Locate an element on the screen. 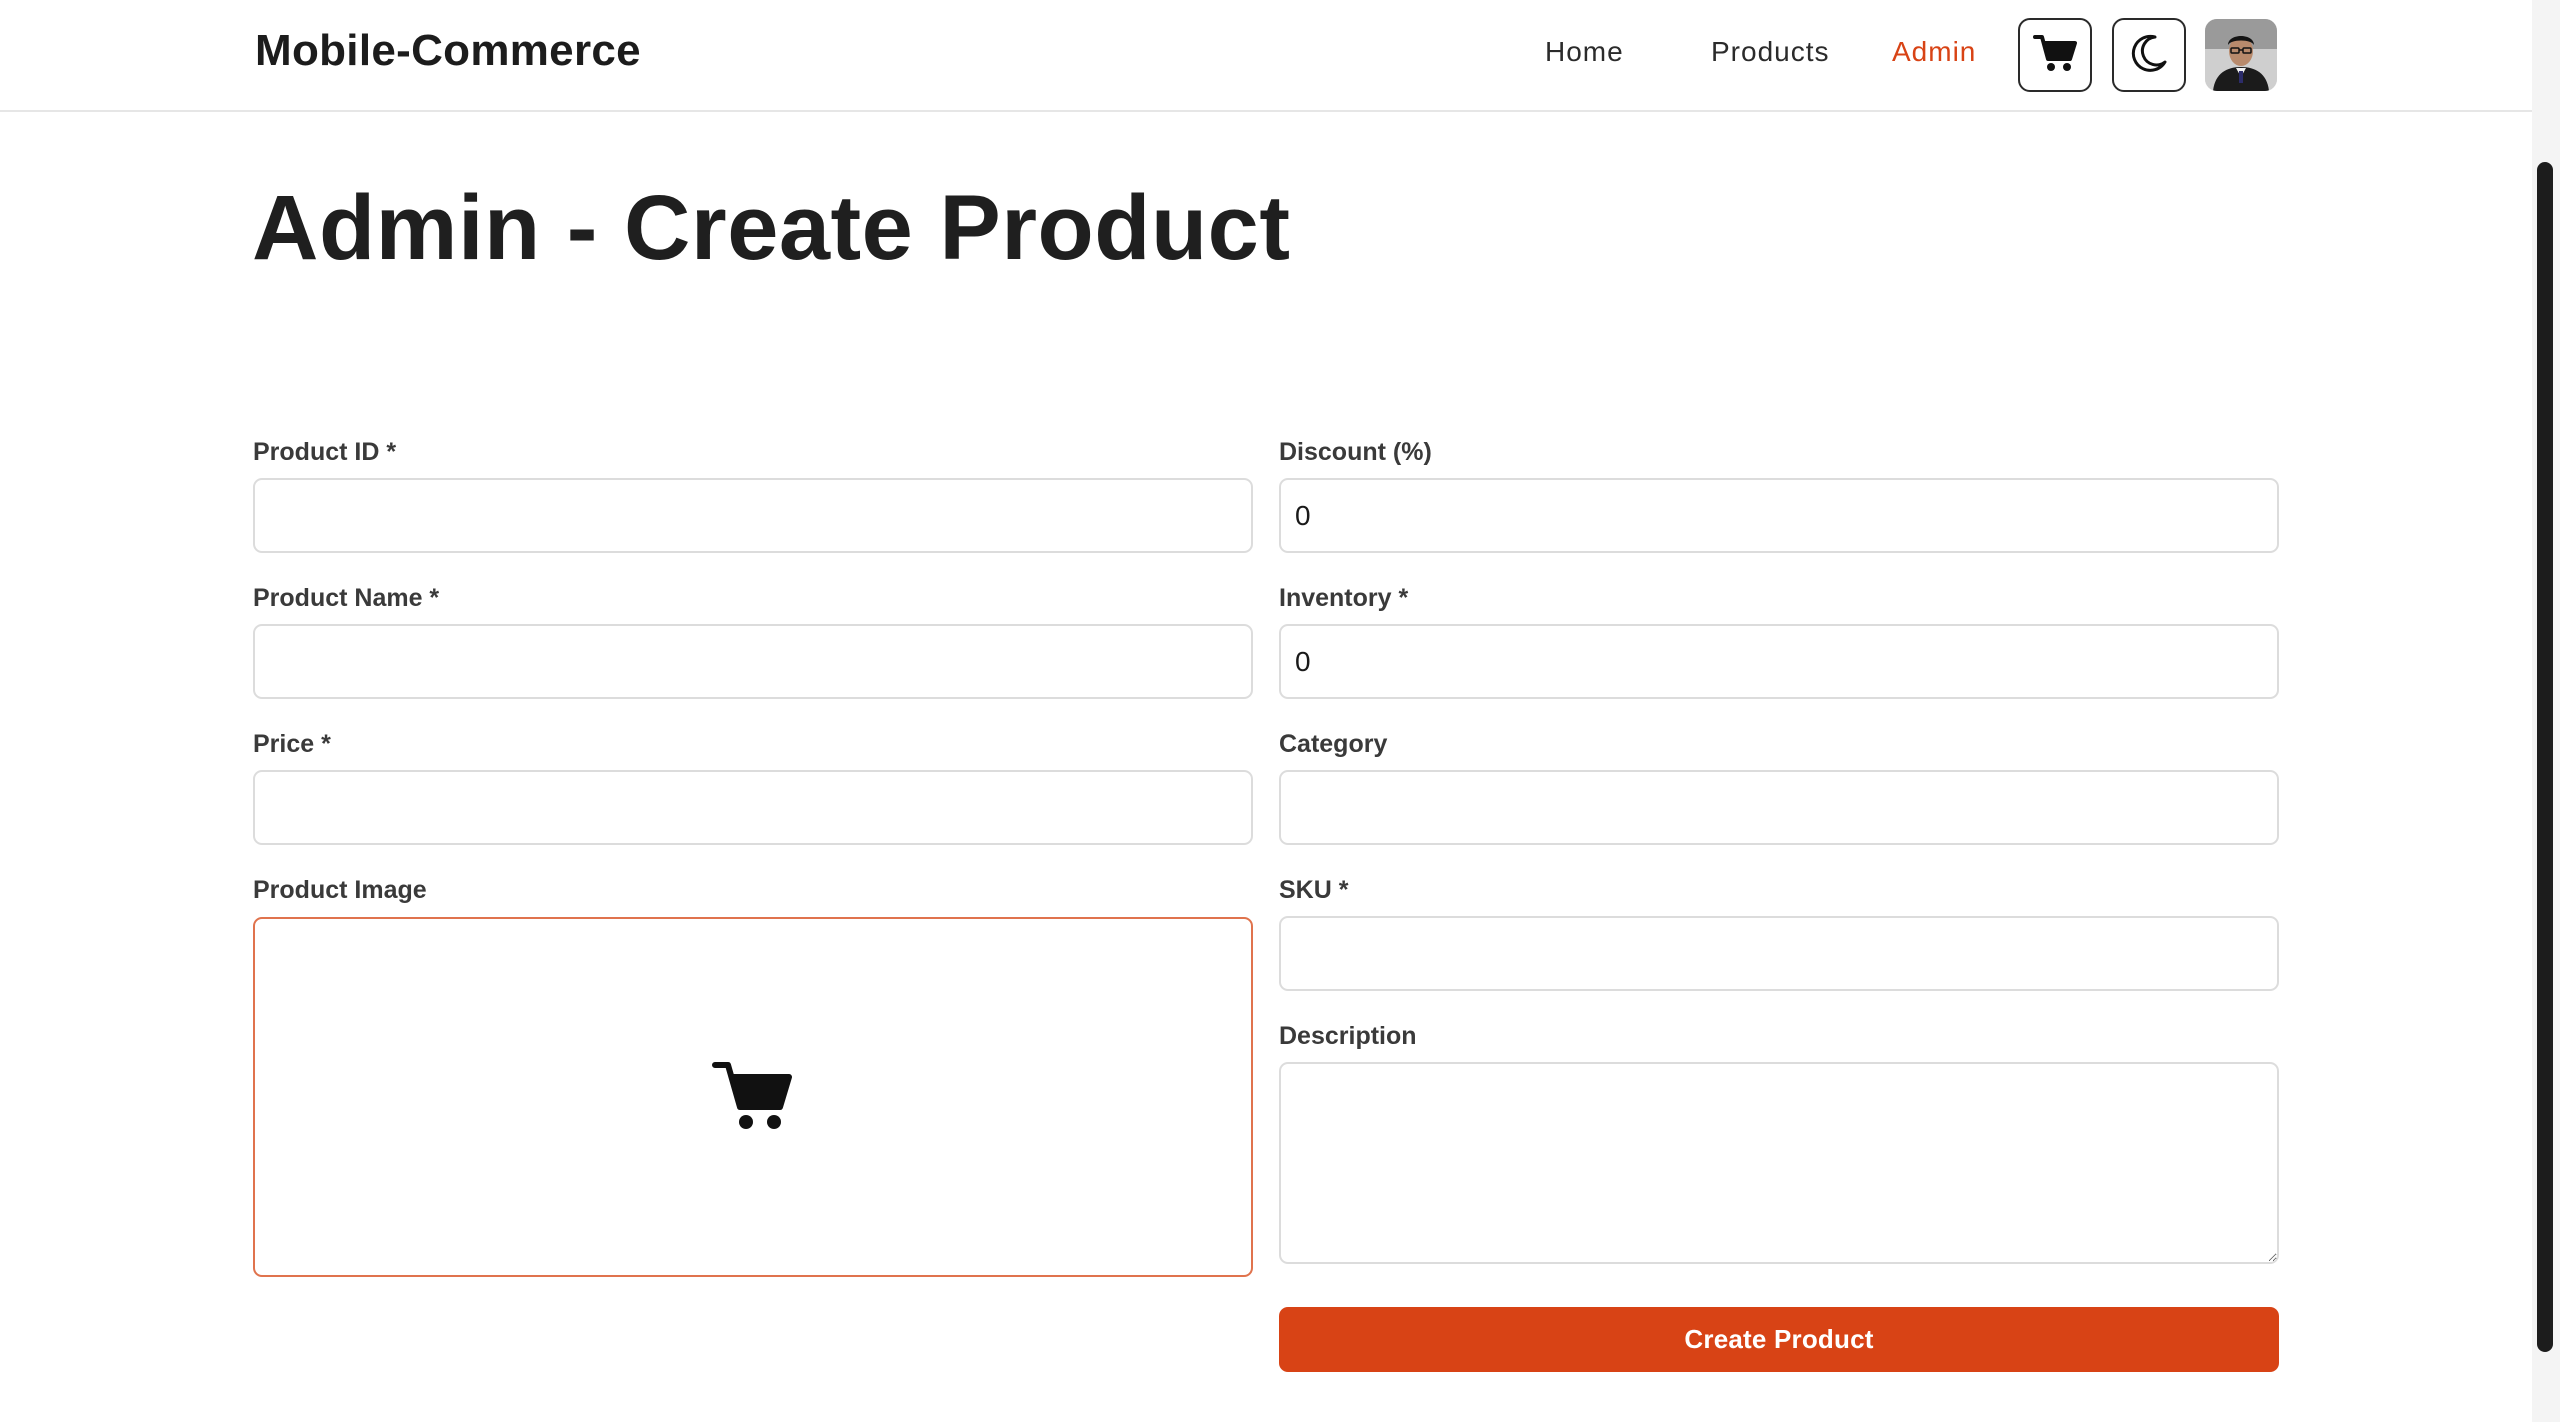 The image size is (2560, 1422). sku-label: SKU * is located at coordinates (1314, 890).